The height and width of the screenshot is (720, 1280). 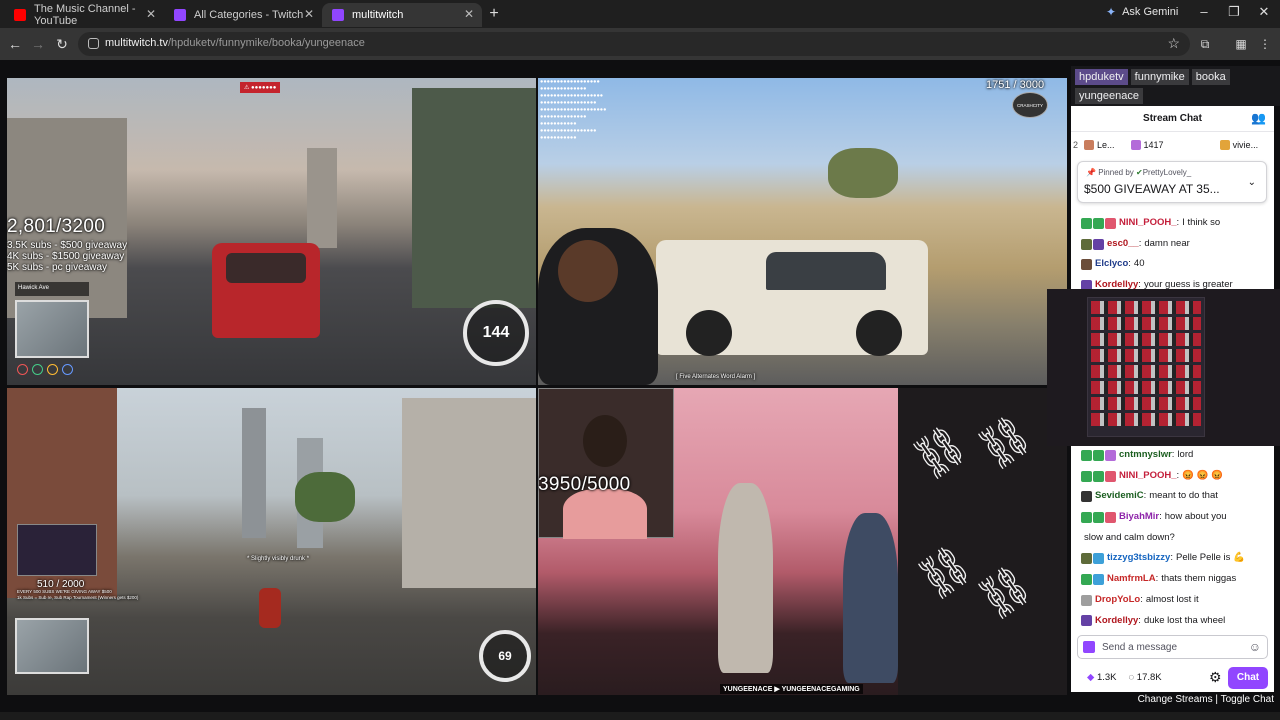 What do you see at coordinates (1248, 678) in the screenshot?
I see `chat-send-button: Chat` at bounding box center [1248, 678].